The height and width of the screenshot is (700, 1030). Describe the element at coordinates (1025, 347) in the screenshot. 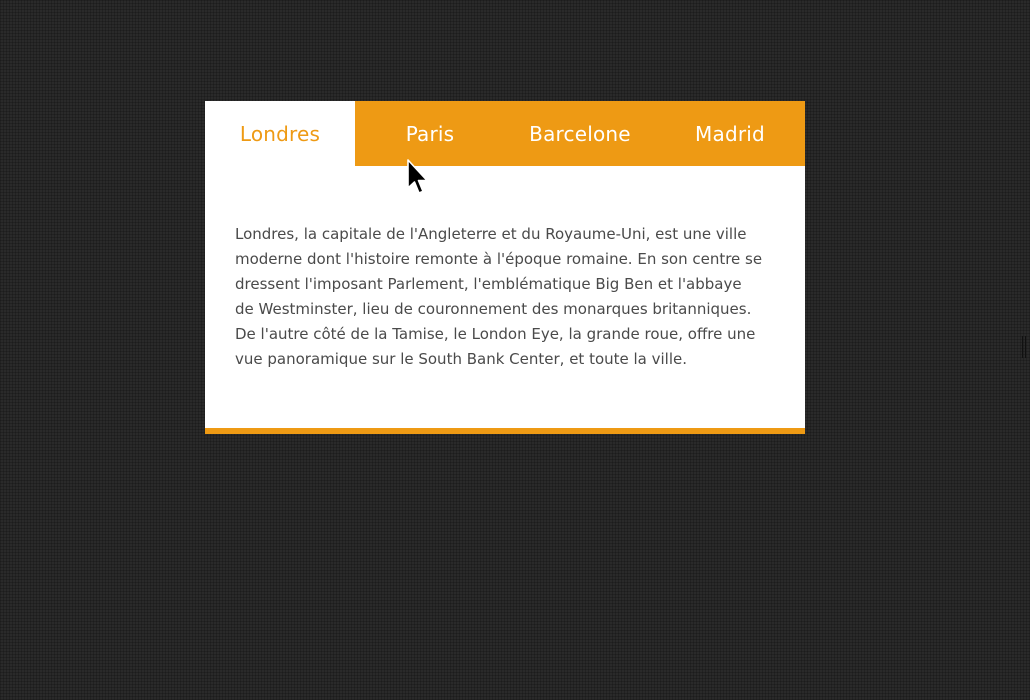

I see `resize-handle-icon` at that location.